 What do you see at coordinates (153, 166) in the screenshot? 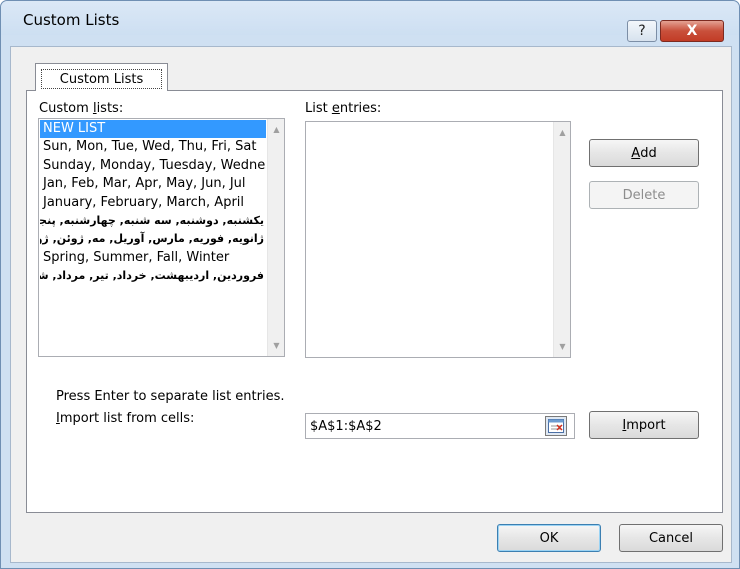
I see `list-item: Sunday, Monday, Tuesday, Wednesday` at bounding box center [153, 166].